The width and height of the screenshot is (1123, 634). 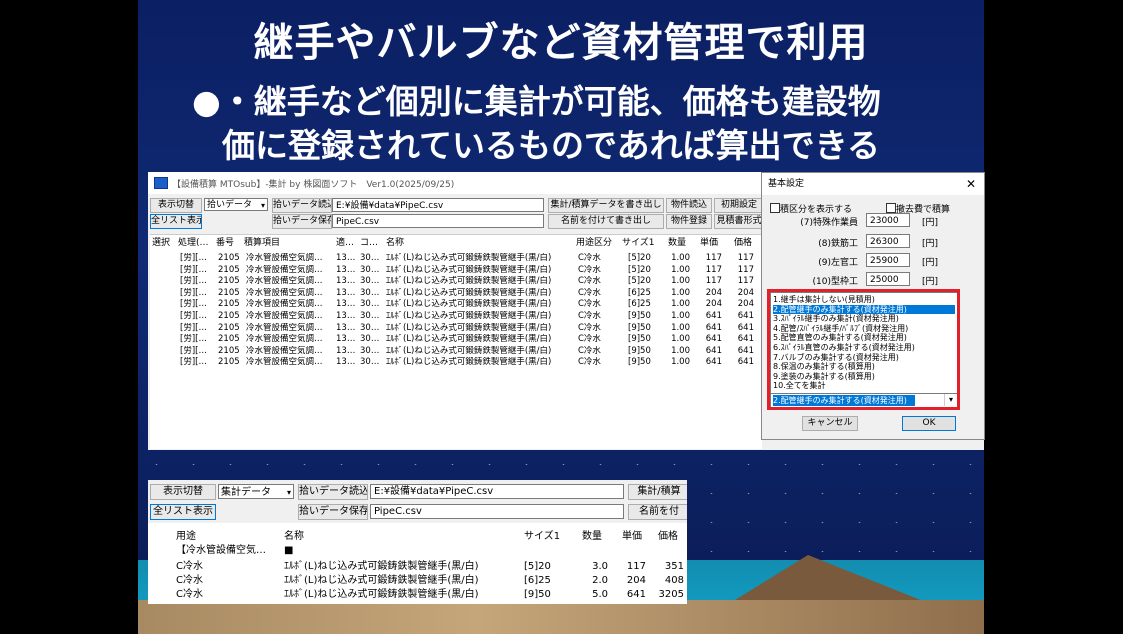 What do you see at coordinates (591, 580) in the screenshot?
I see `summary-cell: 2.0` at bounding box center [591, 580].